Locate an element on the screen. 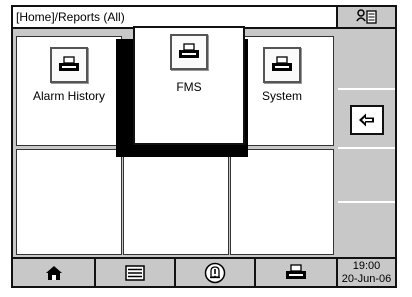 The width and height of the screenshot is (412, 297). clock-time: 19:00 is located at coordinates (366, 265).